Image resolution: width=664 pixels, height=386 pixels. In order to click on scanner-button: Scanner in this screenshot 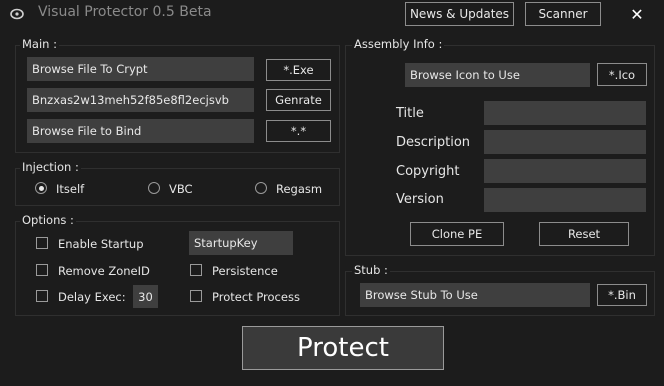, I will do `click(563, 14)`.